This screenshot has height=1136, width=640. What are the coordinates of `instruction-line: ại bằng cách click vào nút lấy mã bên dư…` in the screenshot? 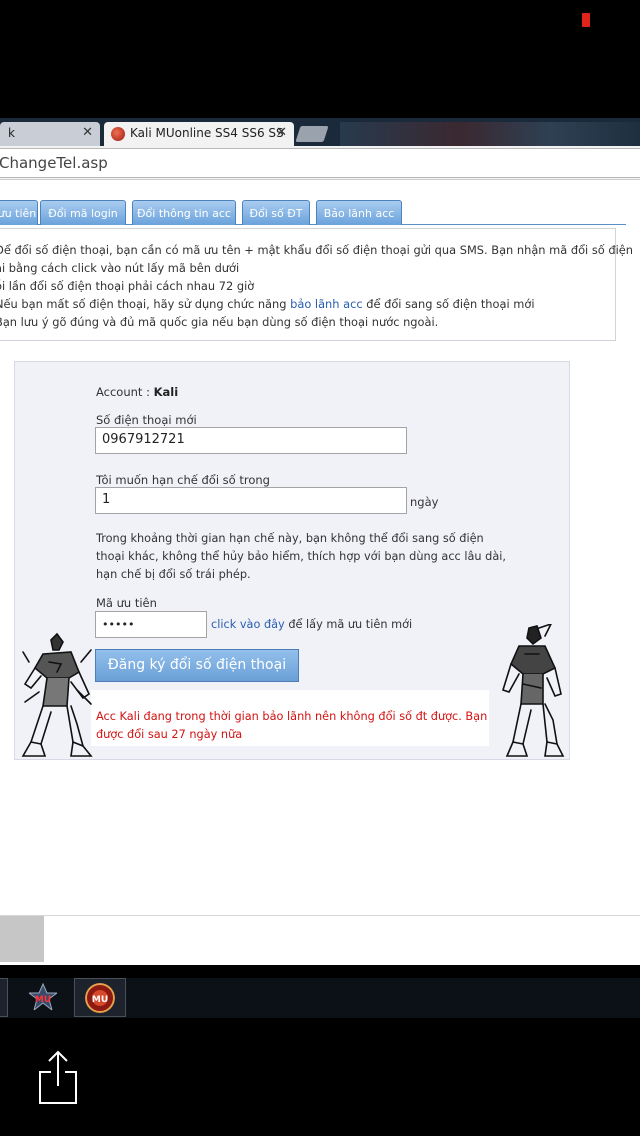 It's located at (120, 268).